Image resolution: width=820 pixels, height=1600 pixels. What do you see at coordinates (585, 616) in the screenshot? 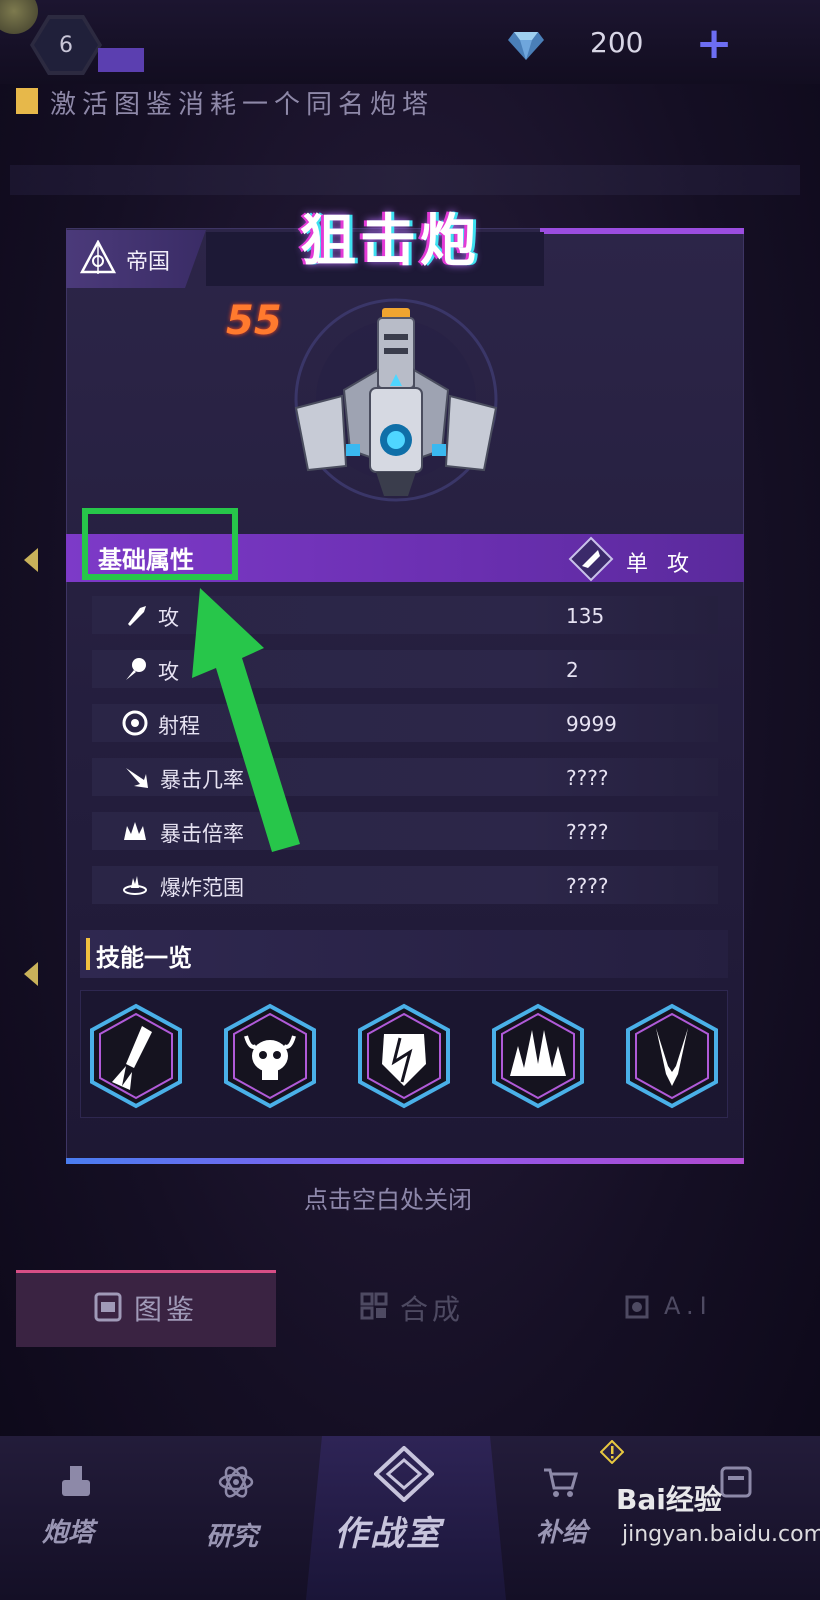
I see `stat-value: 135` at bounding box center [585, 616].